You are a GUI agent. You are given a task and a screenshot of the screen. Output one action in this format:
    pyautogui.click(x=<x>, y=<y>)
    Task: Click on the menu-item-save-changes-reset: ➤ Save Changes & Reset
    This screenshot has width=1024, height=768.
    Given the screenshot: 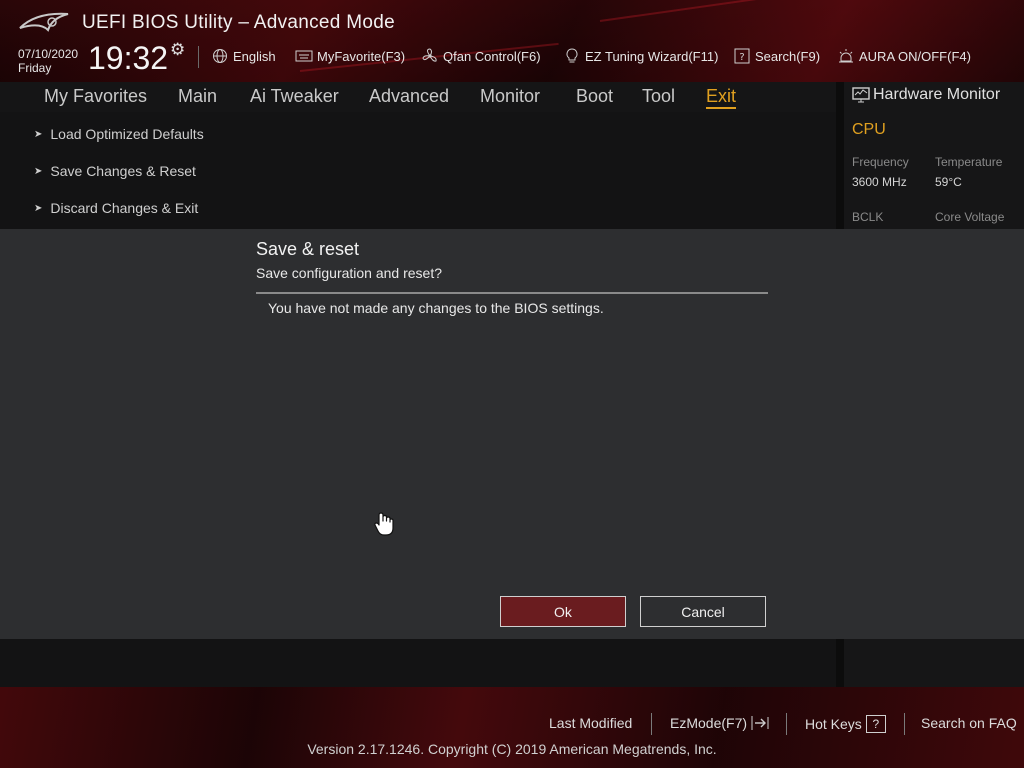 What is the action you would take?
    pyautogui.click(x=115, y=171)
    